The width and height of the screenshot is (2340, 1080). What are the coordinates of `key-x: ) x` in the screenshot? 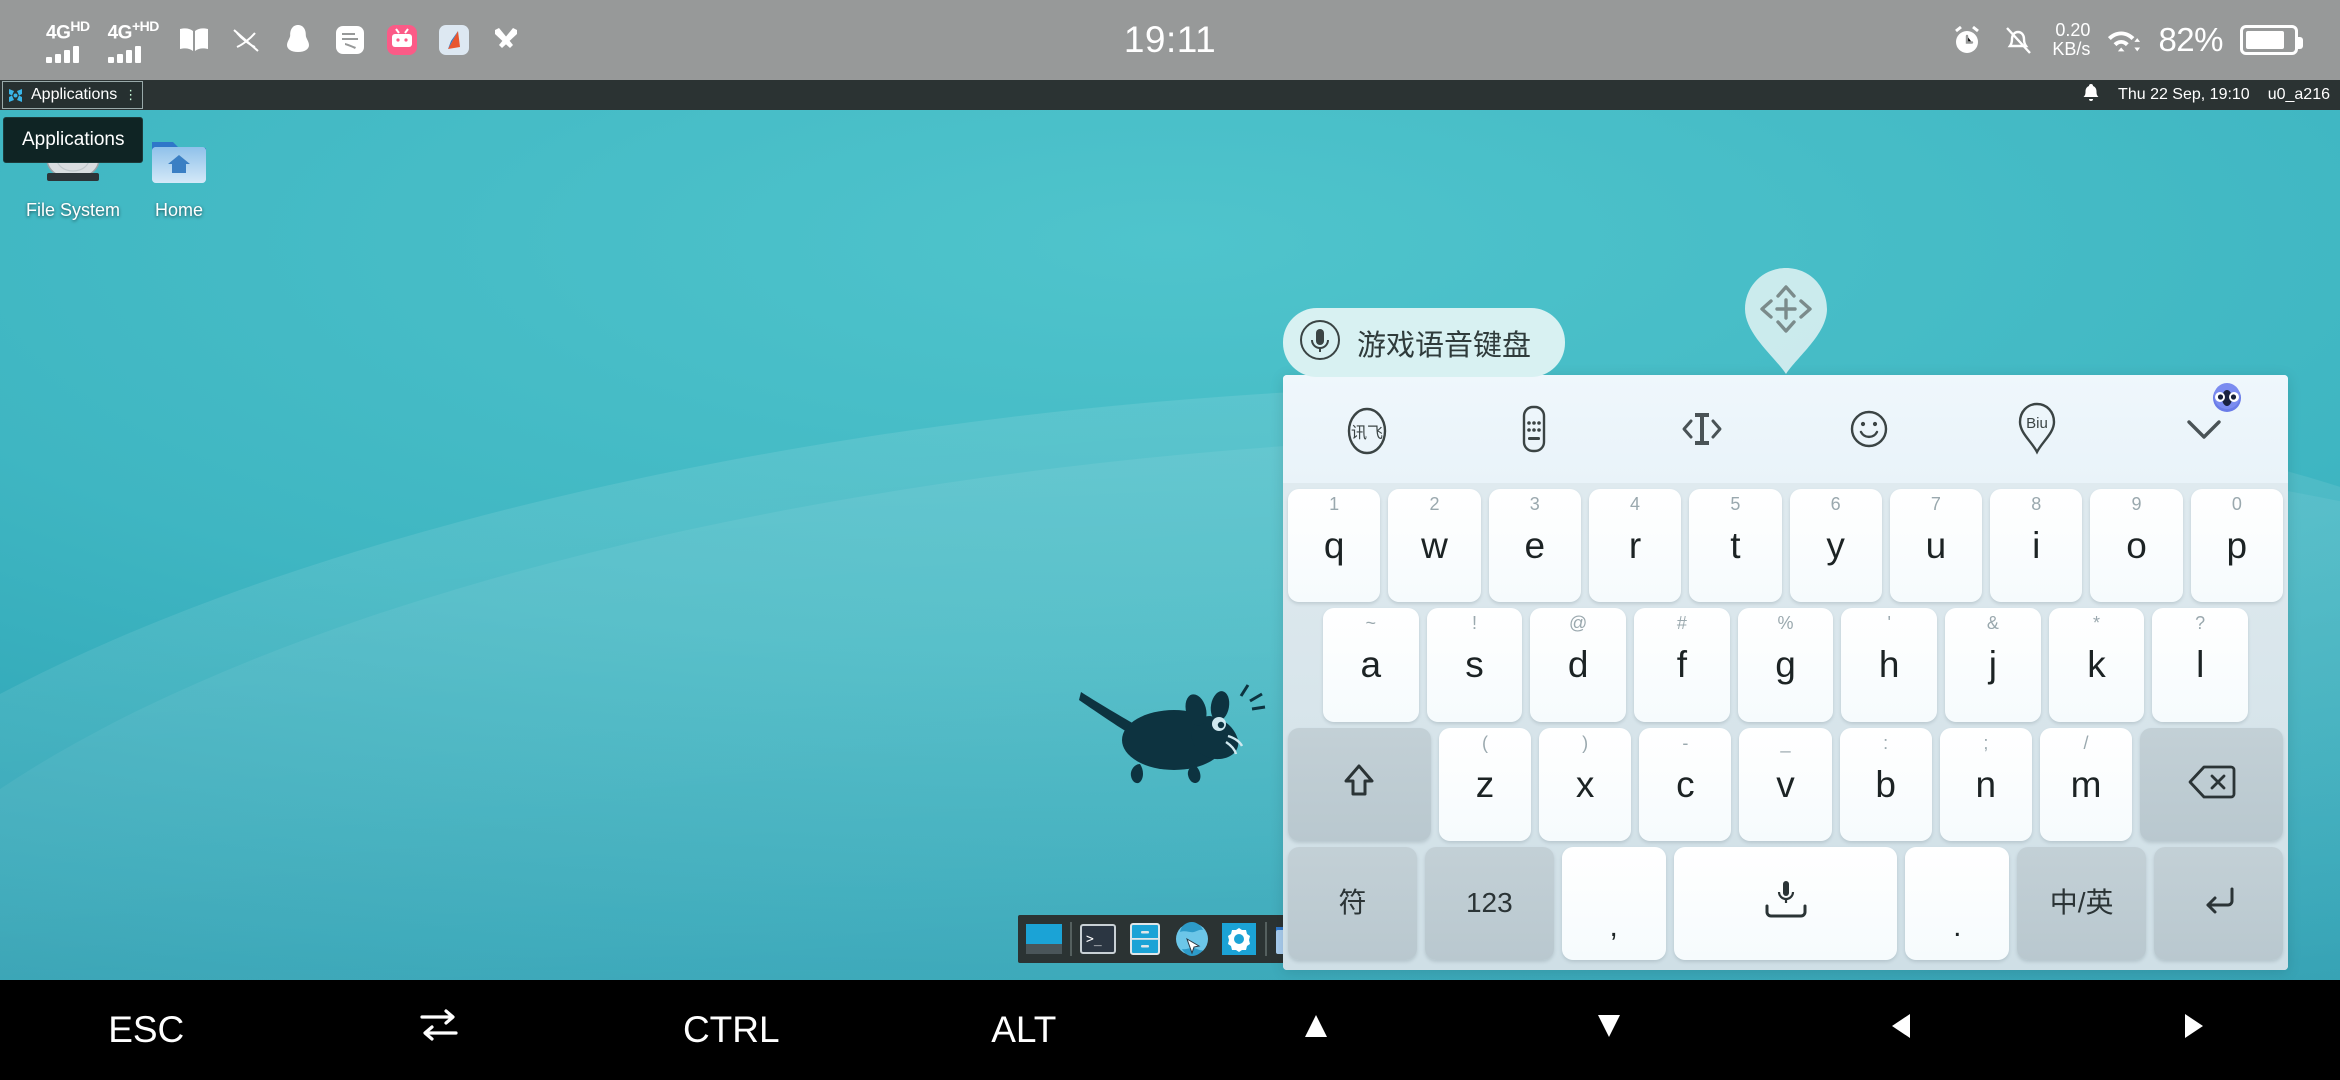 It's located at (1585, 784).